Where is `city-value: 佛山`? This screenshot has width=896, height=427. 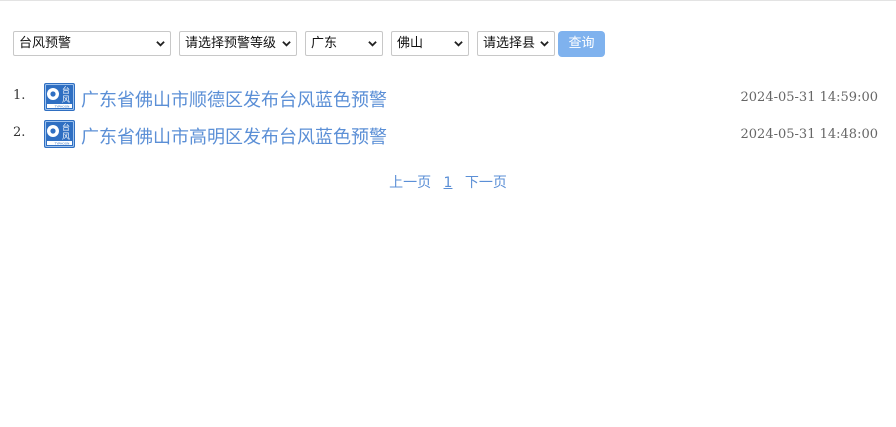 city-value: 佛山 is located at coordinates (410, 43).